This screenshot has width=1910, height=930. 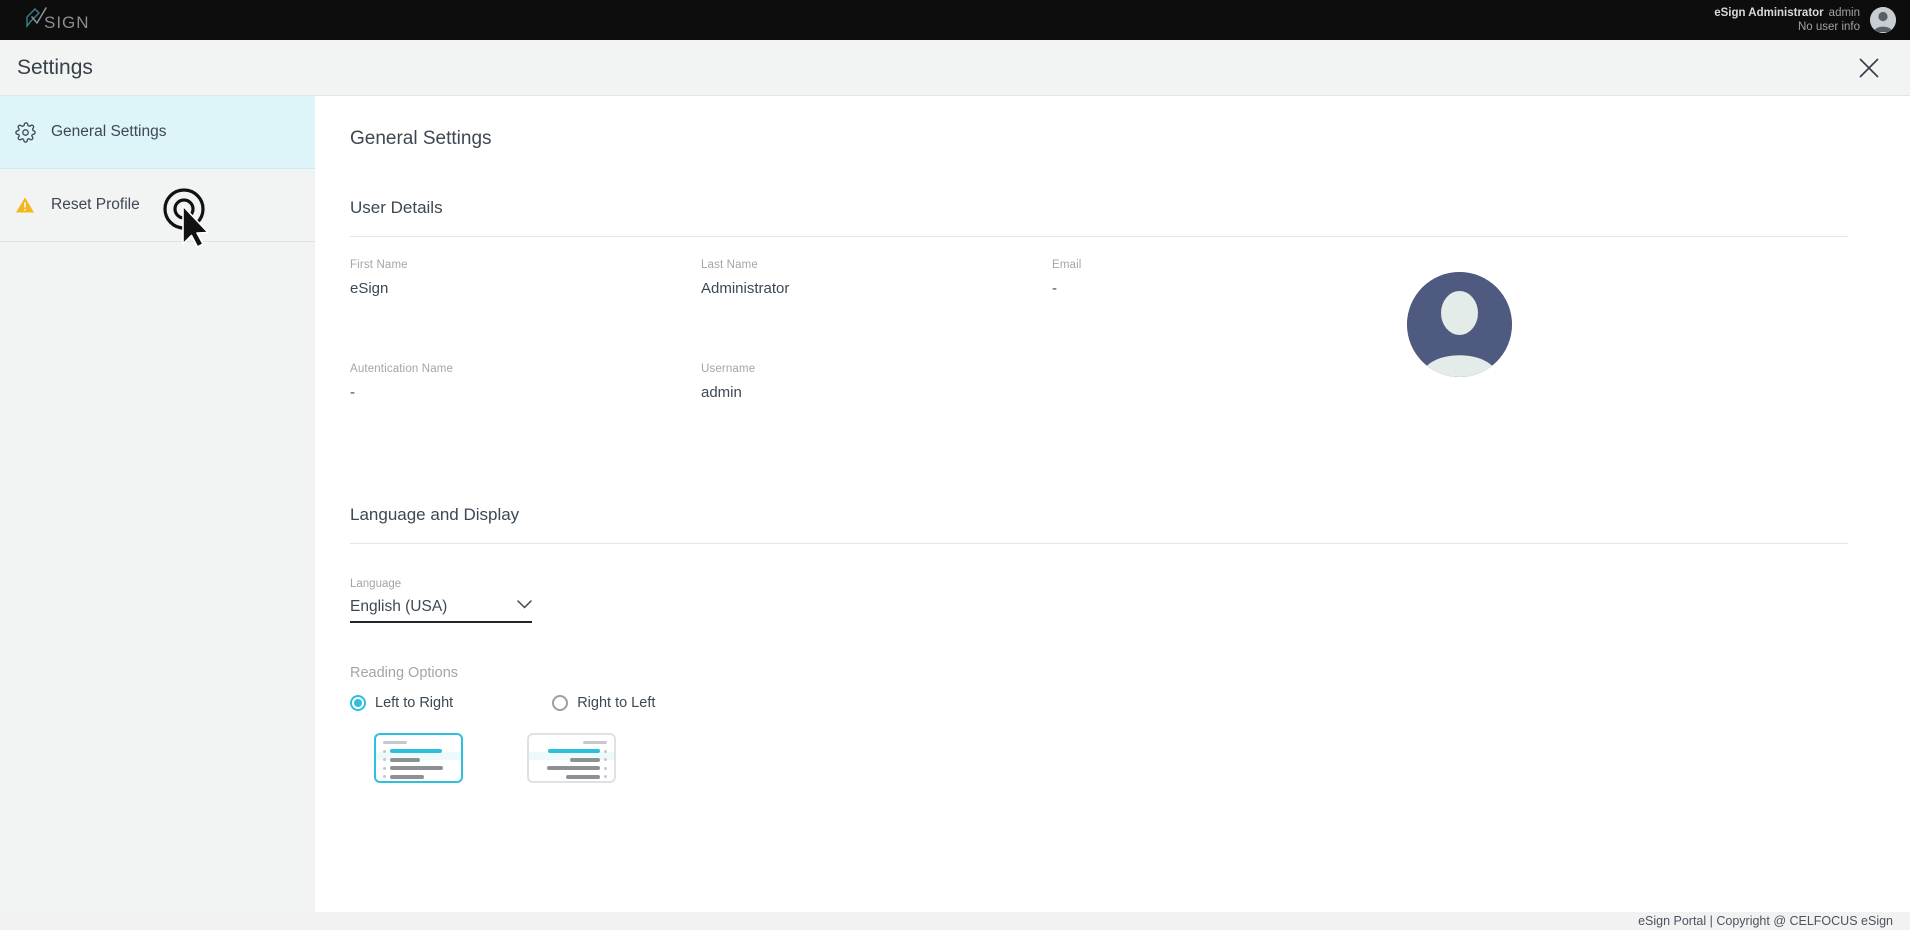 I want to click on language-select: English (USA), so click(x=441, y=609).